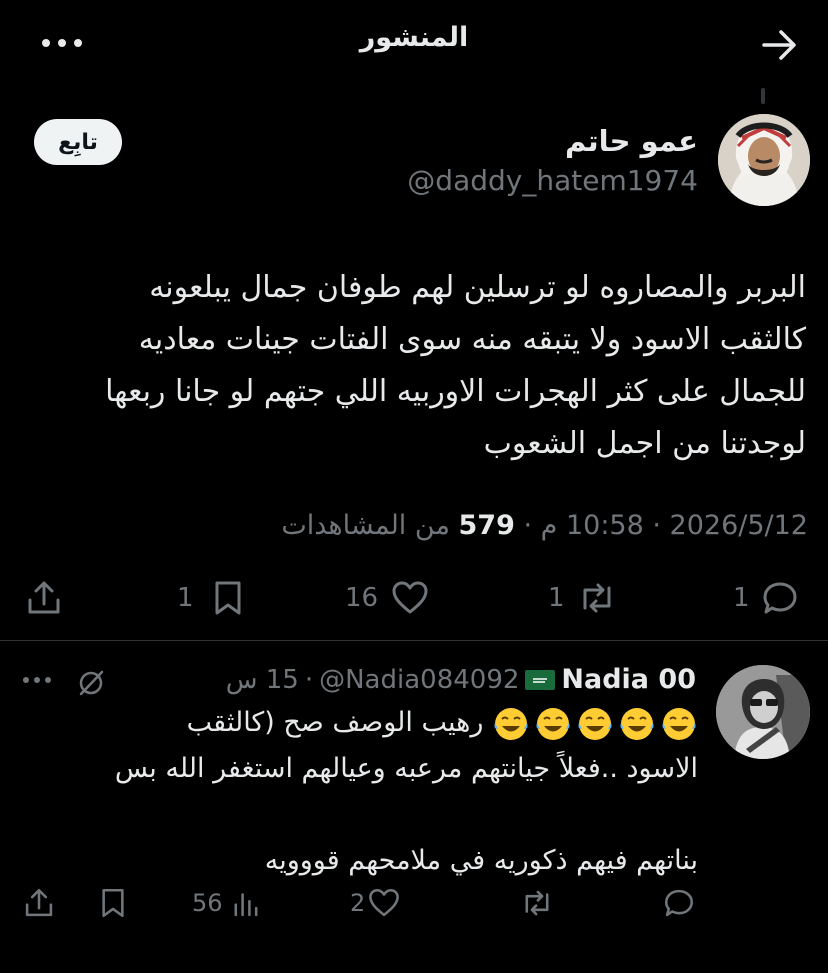  I want to click on reply-views-action: 56, so click(227, 903).